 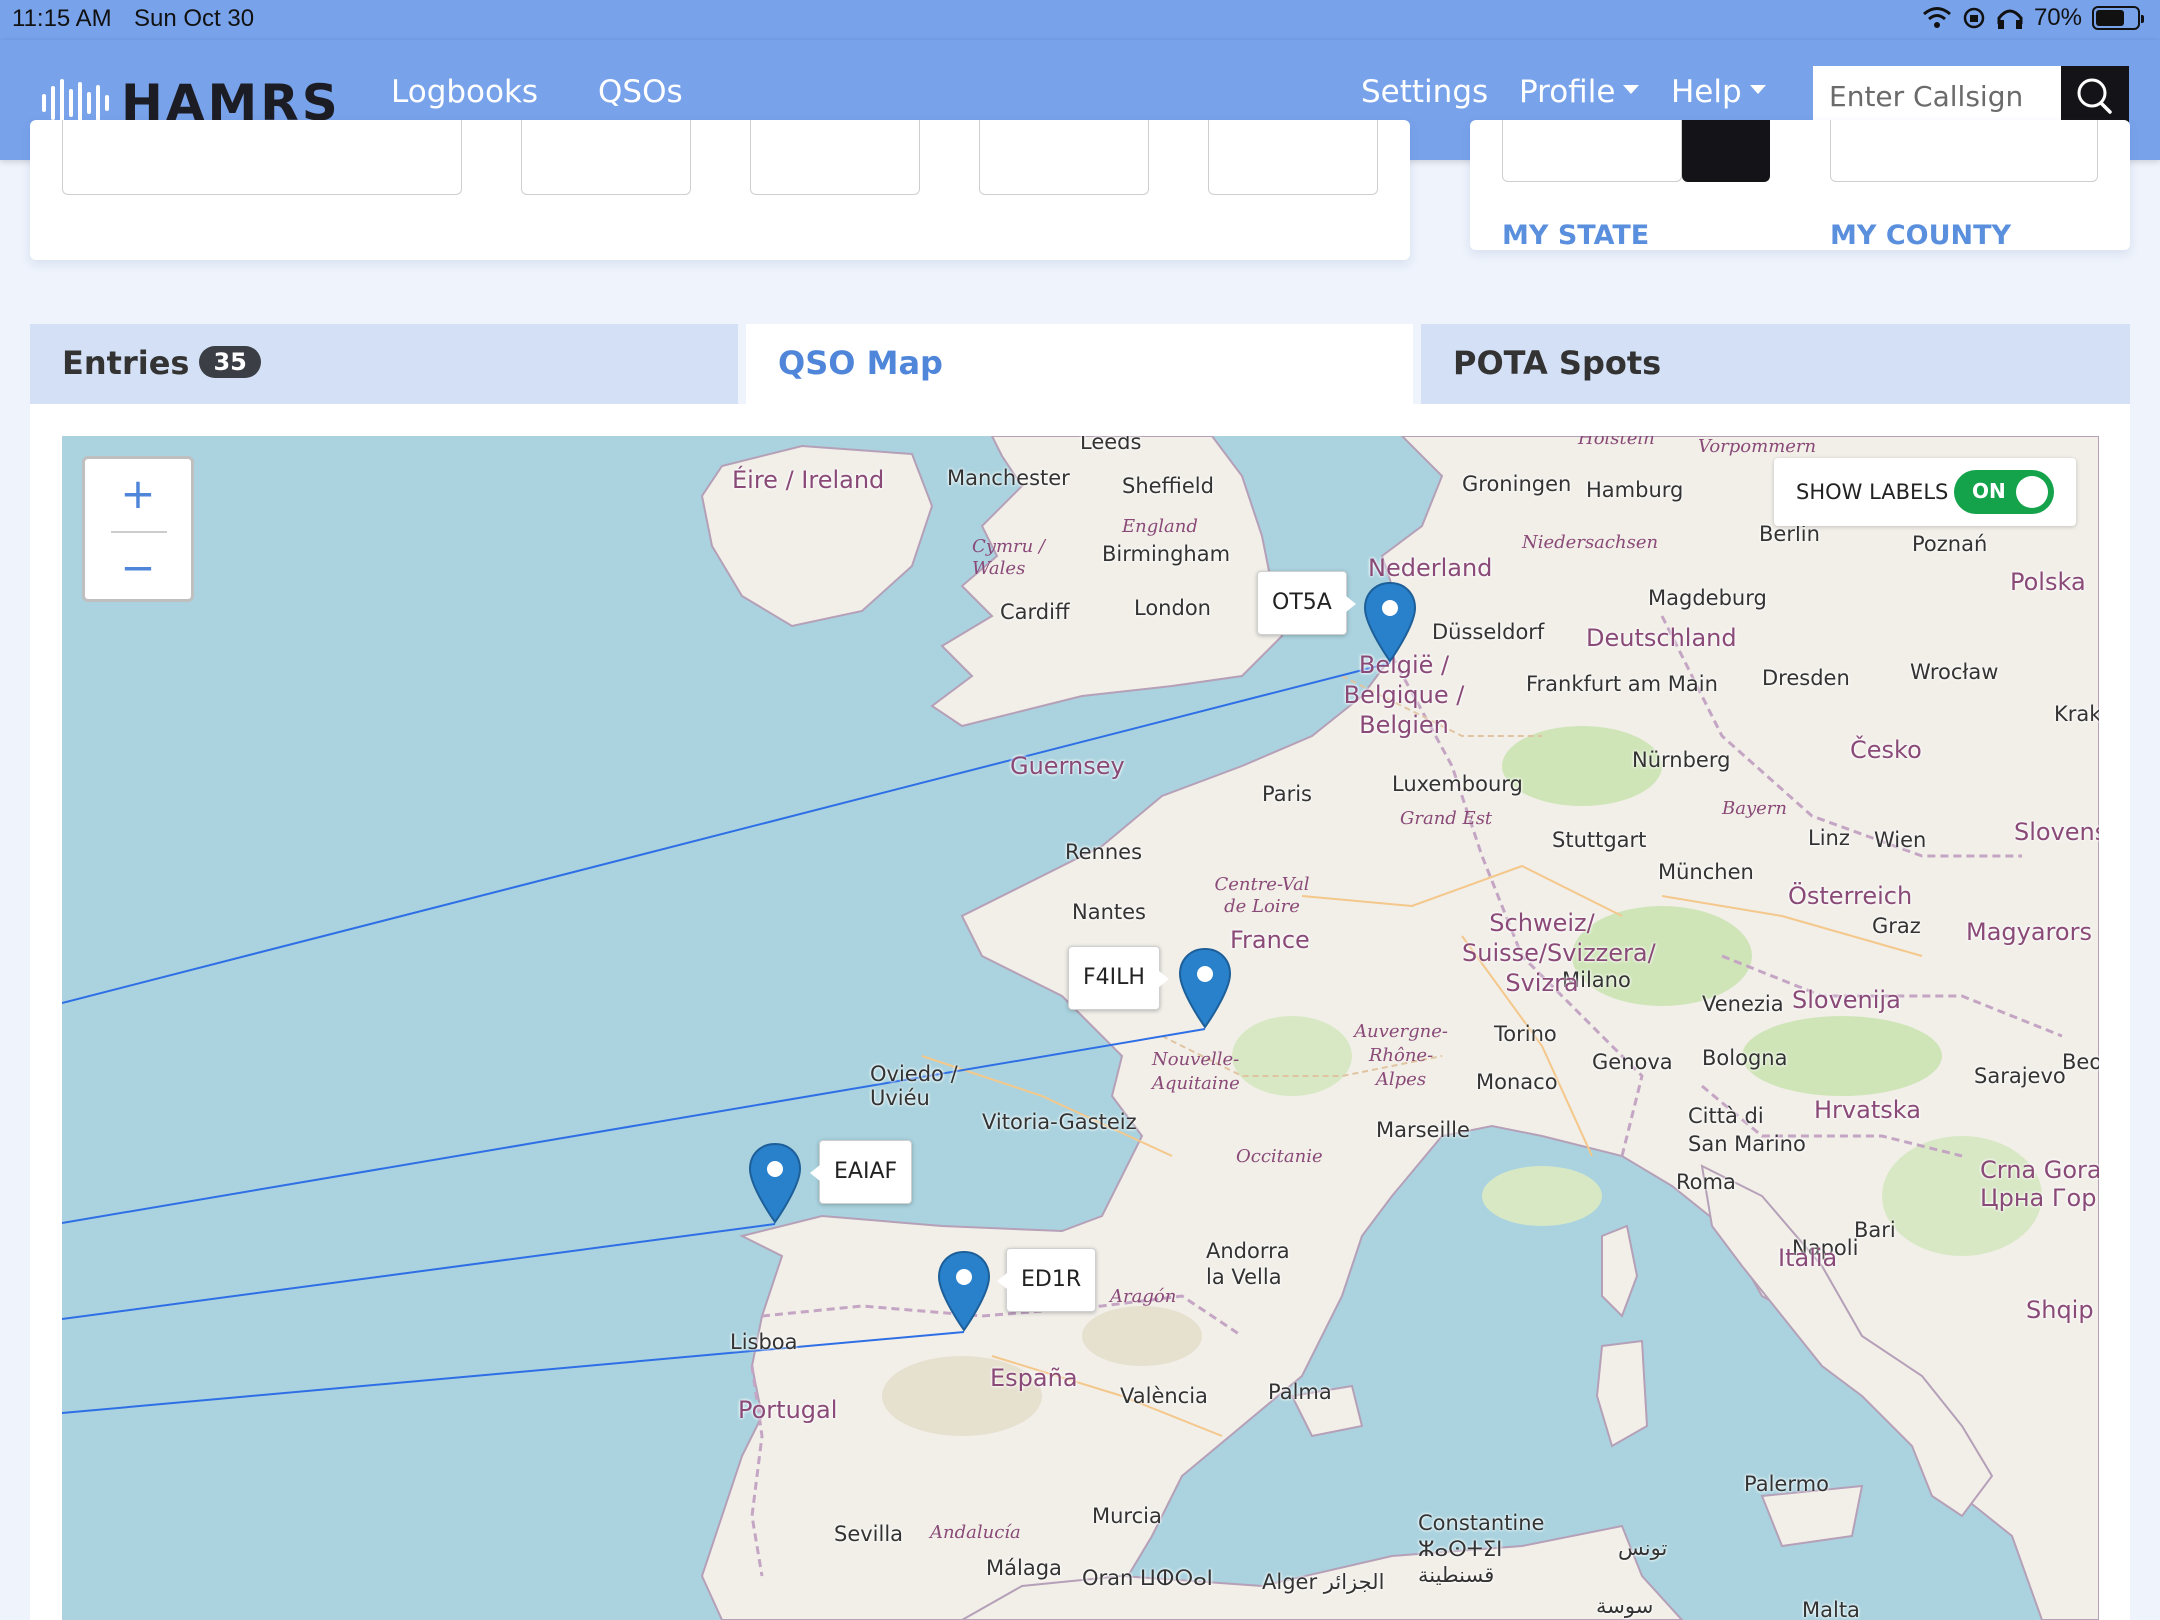 What do you see at coordinates (1557, 363) in the screenshot?
I see `tab-pota-spots-label: POTA Spots` at bounding box center [1557, 363].